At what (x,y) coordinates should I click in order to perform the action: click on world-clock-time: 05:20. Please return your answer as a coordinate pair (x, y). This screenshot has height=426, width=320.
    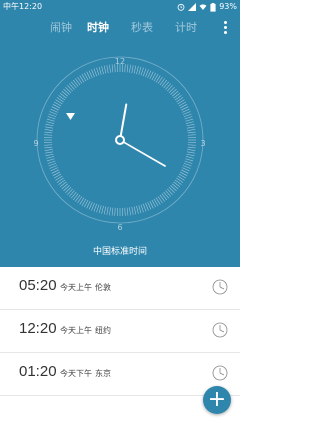
    Looking at the image, I should click on (38, 285).